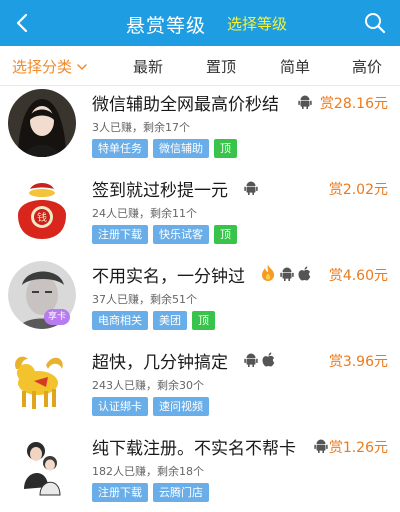  What do you see at coordinates (144, 213) in the screenshot?
I see `task-stats: 24人已赚，剩余11个` at bounding box center [144, 213].